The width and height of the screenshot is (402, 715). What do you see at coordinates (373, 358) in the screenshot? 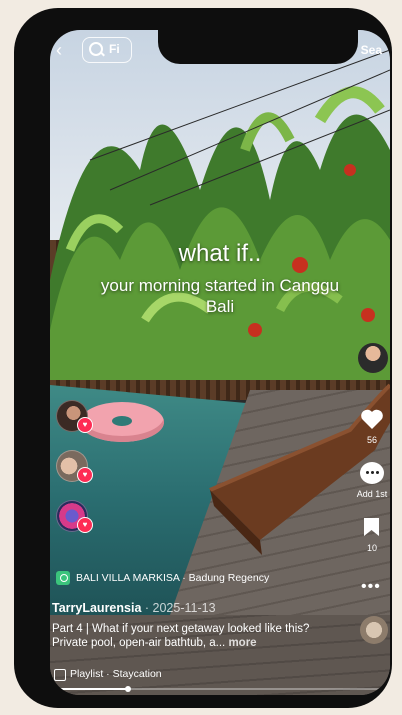
I see `creator-avatar` at bounding box center [373, 358].